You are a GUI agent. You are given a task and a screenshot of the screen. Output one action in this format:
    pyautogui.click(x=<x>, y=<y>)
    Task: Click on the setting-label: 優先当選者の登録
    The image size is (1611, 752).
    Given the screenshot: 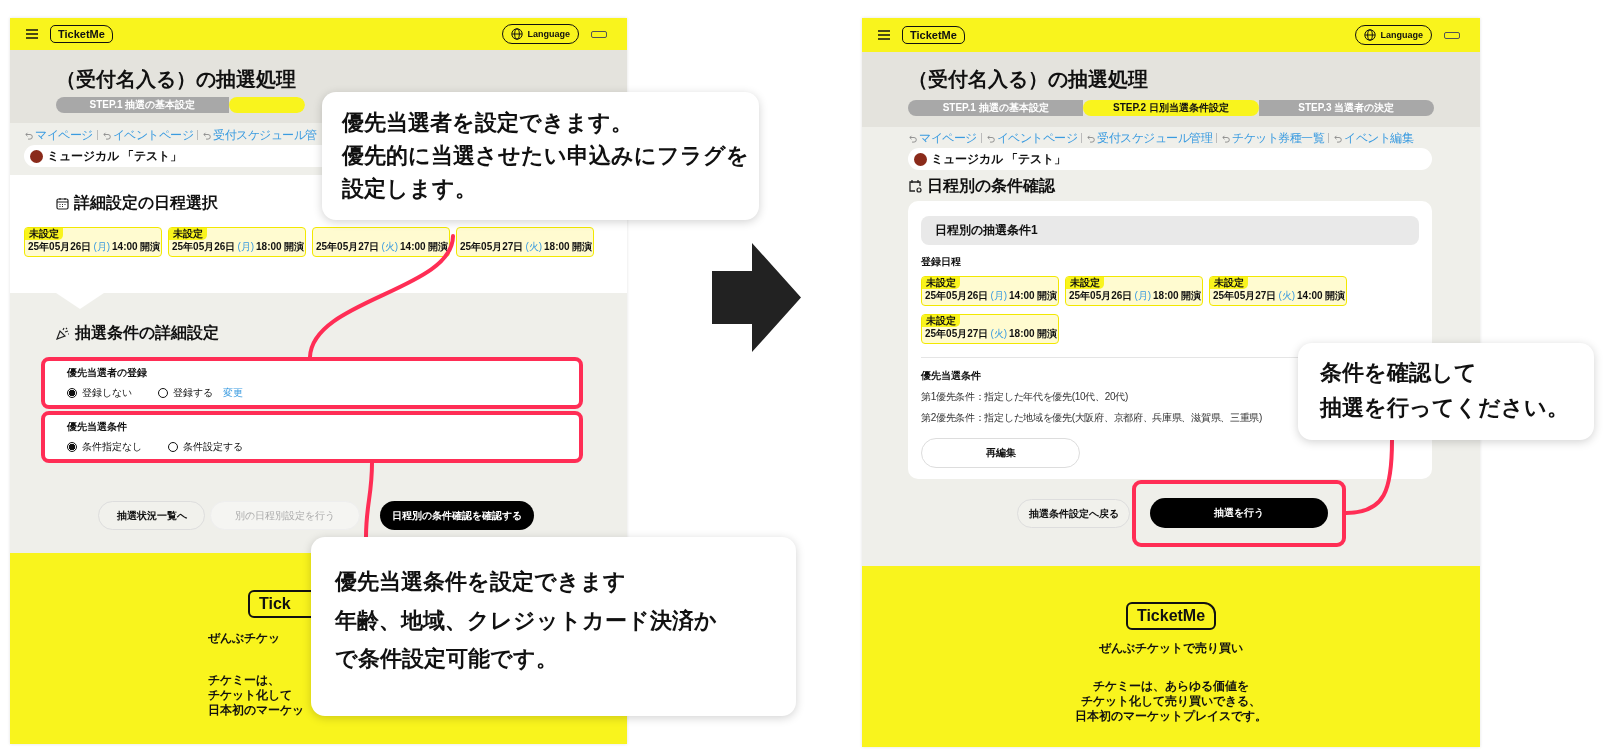 What is the action you would take?
    pyautogui.click(x=107, y=373)
    